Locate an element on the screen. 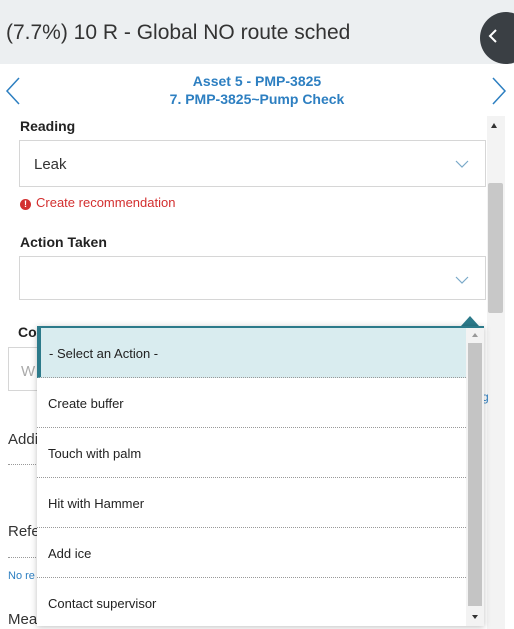 The height and width of the screenshot is (629, 514). dropdown-scroll-down-icon is located at coordinates (475, 617).